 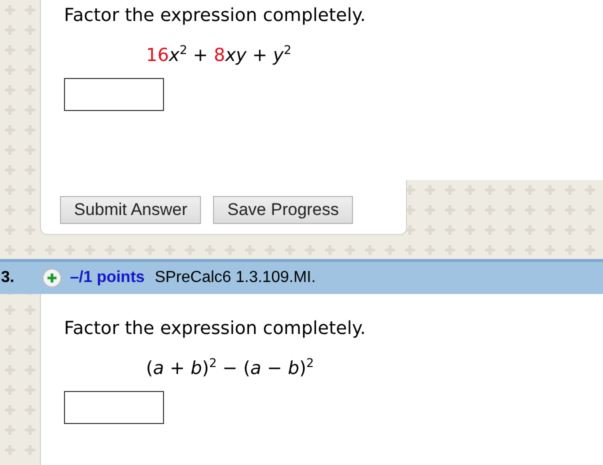 What do you see at coordinates (107, 278) in the screenshot?
I see `points-link: –/1 points` at bounding box center [107, 278].